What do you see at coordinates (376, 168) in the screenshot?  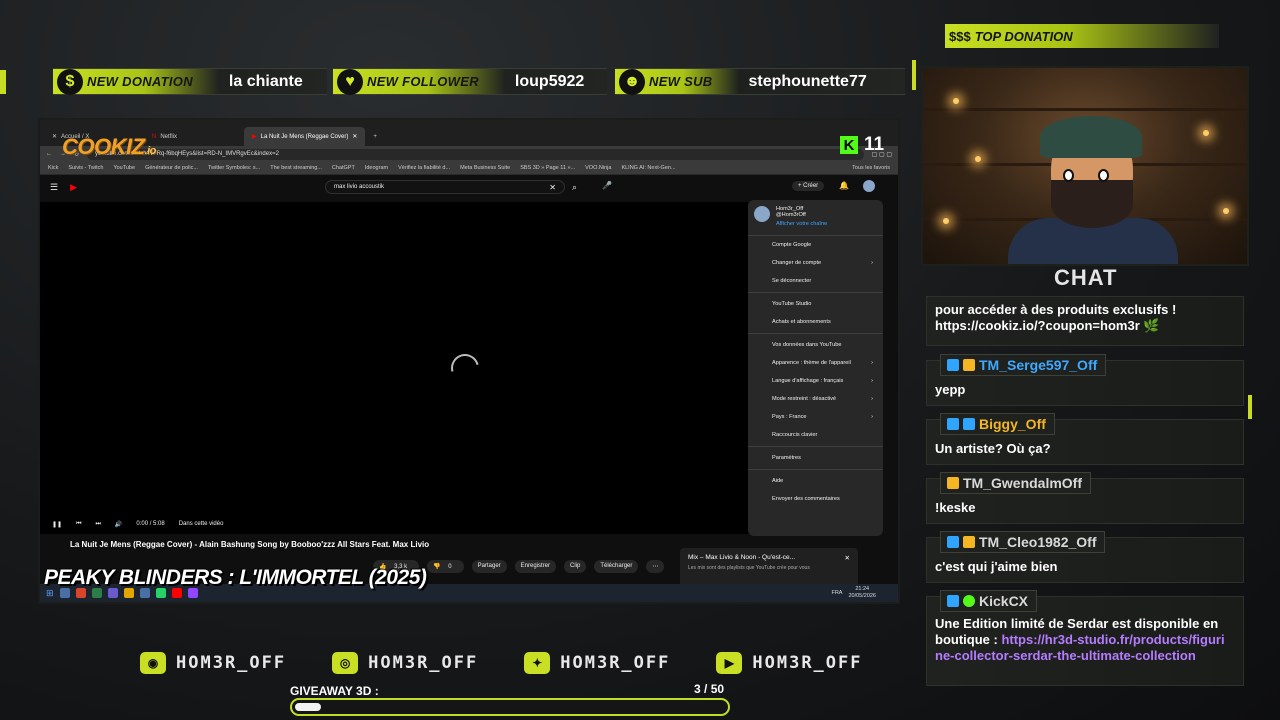 I see `bookmark: Ideogram` at bounding box center [376, 168].